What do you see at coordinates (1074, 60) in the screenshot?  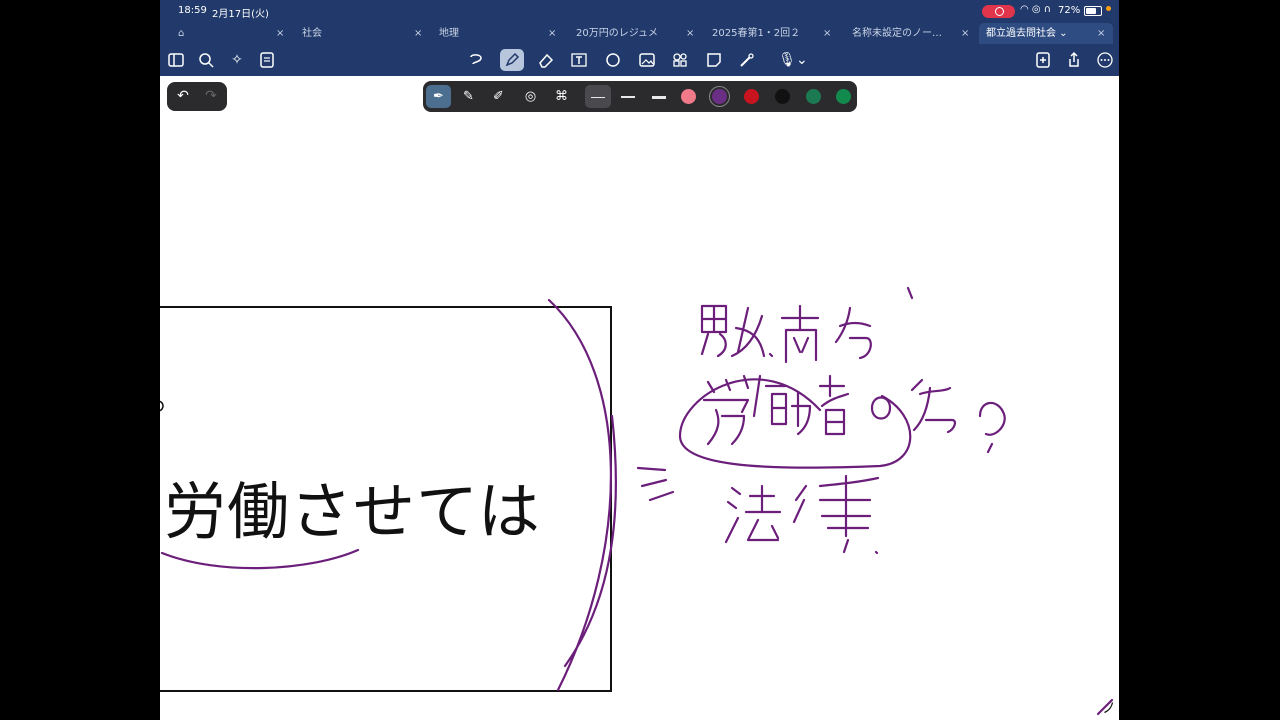 I see `share-icon` at bounding box center [1074, 60].